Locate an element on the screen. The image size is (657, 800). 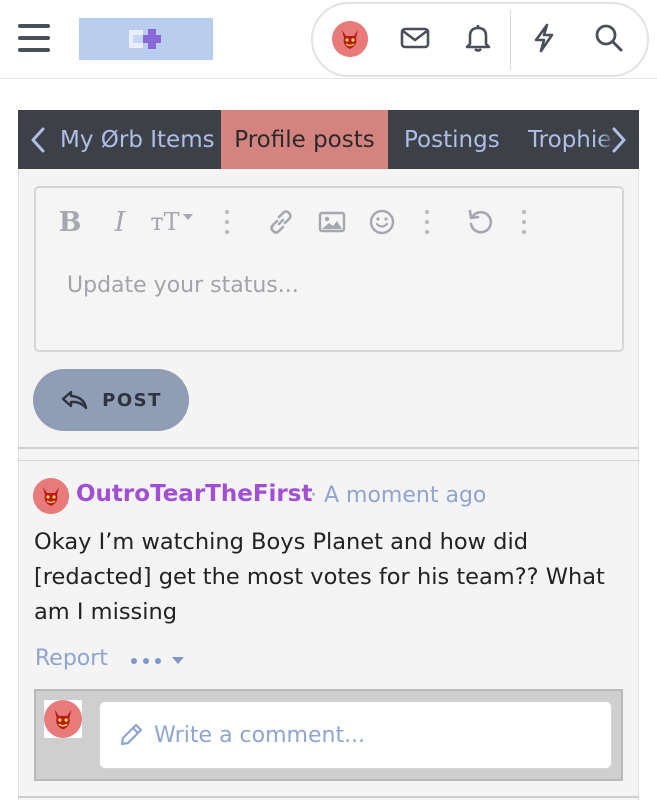
bell-icon is located at coordinates (478, 38).